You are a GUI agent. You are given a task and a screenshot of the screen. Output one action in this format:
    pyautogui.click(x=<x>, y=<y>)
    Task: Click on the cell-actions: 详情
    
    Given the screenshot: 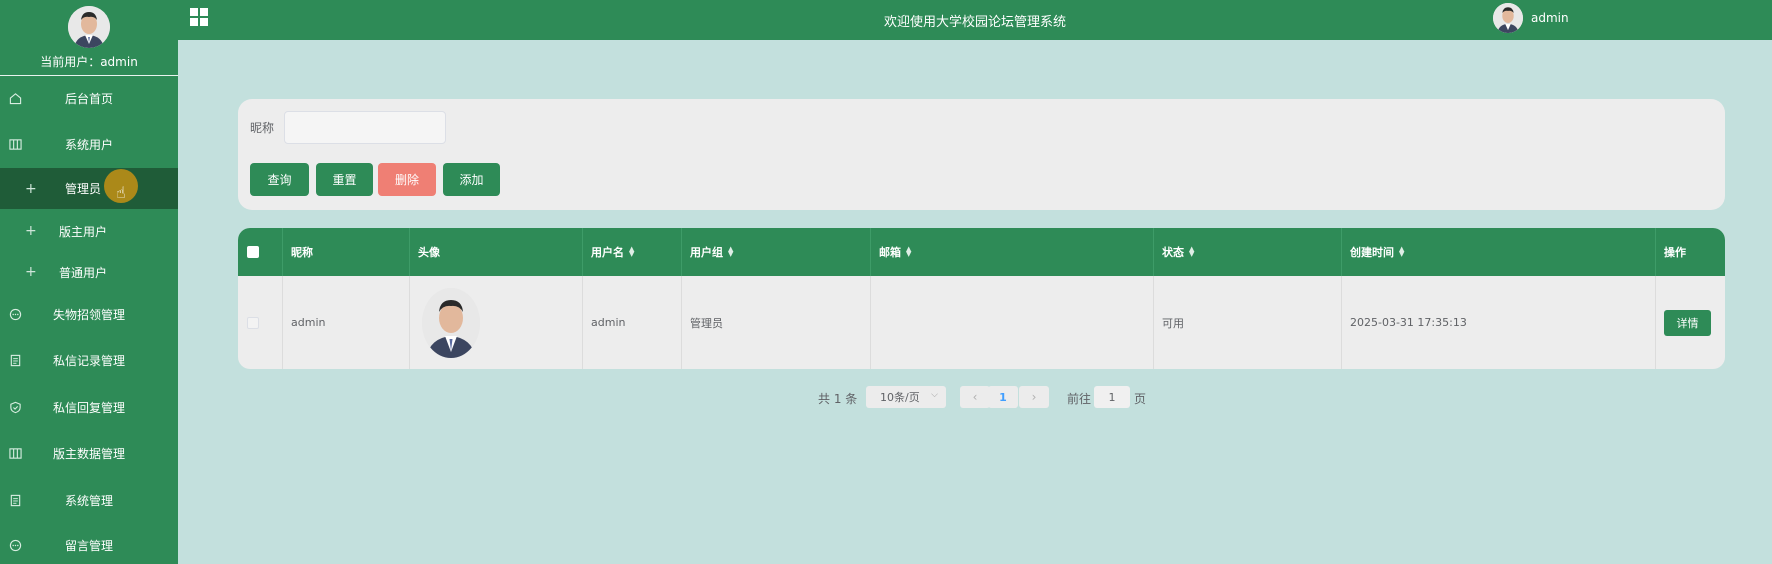 What is the action you would take?
    pyautogui.click(x=1690, y=322)
    